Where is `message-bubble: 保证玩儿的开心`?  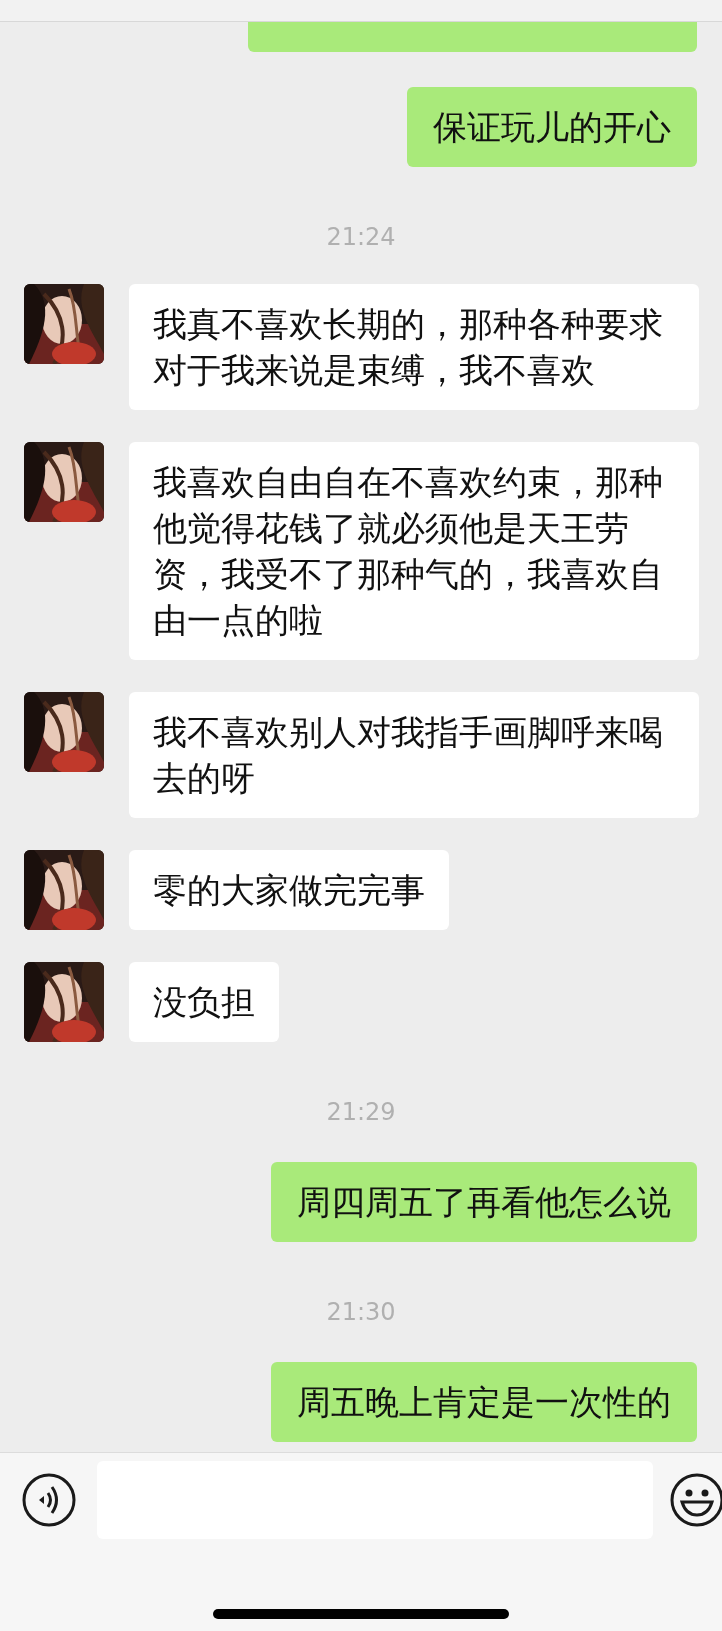 message-bubble: 保证玩儿的开心 is located at coordinates (552, 127).